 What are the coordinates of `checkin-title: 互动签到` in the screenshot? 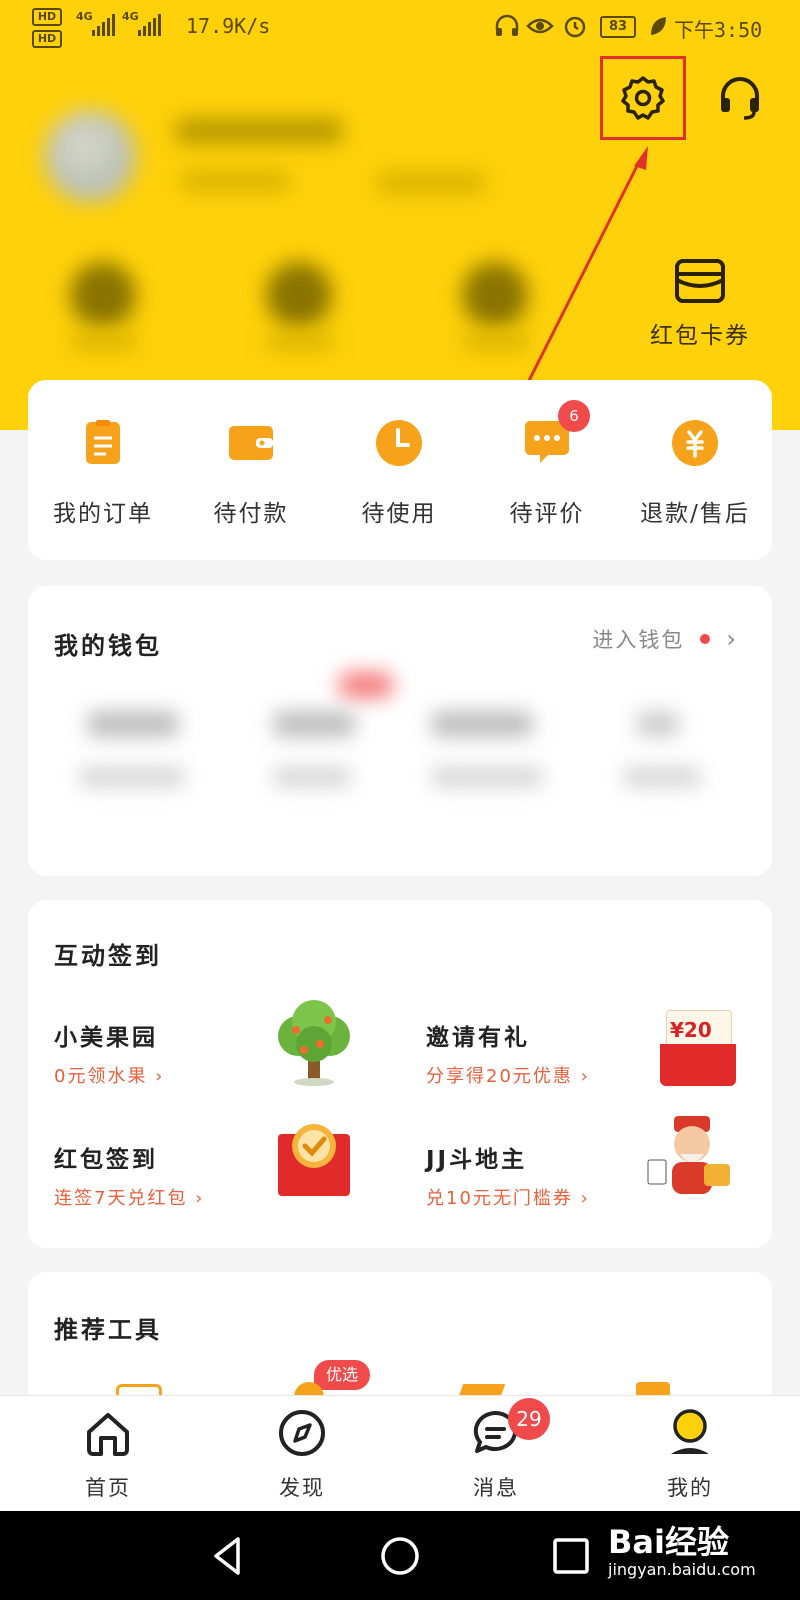 It's located at (108, 956).